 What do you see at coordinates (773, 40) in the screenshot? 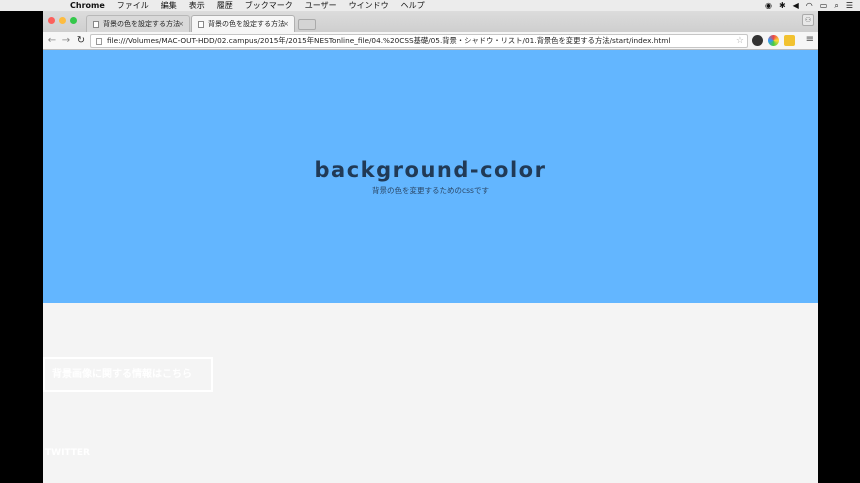
I see `extension-color-icon` at bounding box center [773, 40].